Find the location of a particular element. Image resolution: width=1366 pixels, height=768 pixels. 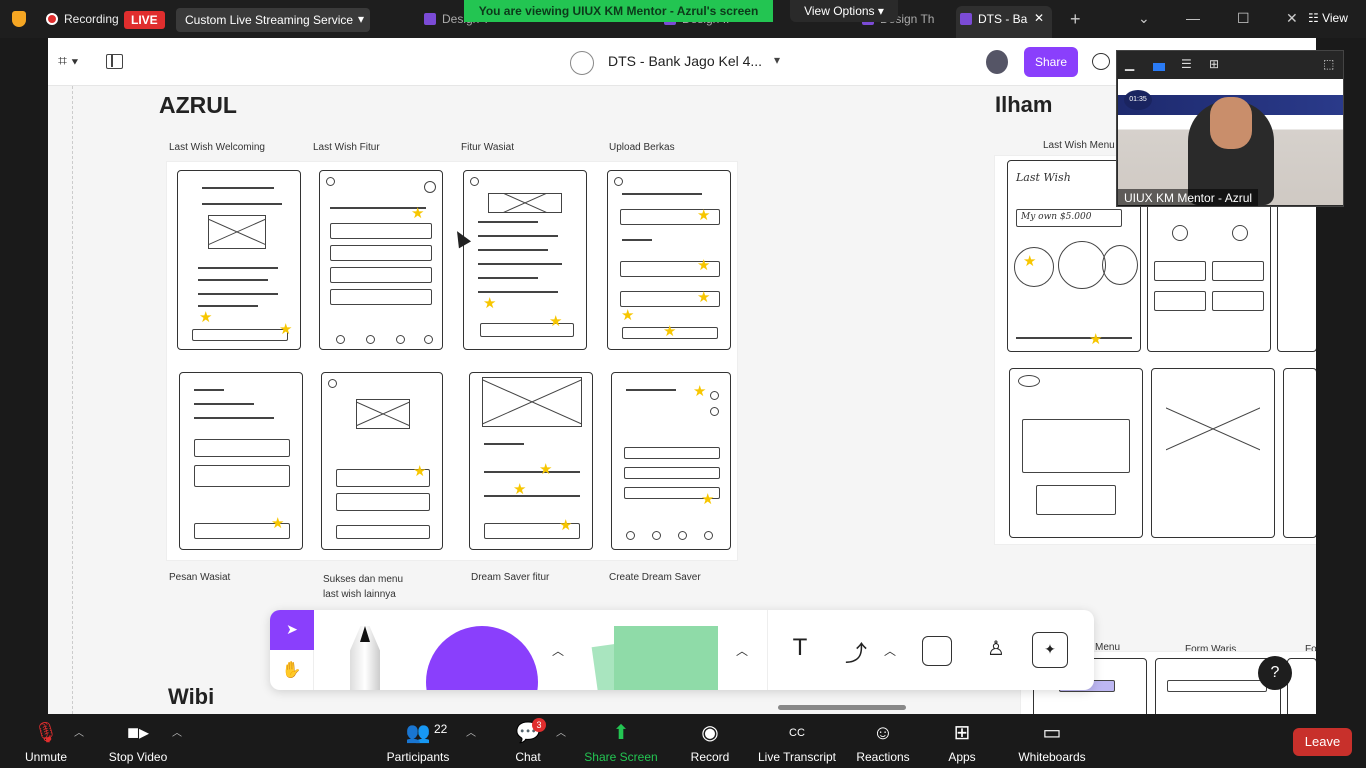

share-screen-icon: ⬆ is located at coordinates (621, 733).